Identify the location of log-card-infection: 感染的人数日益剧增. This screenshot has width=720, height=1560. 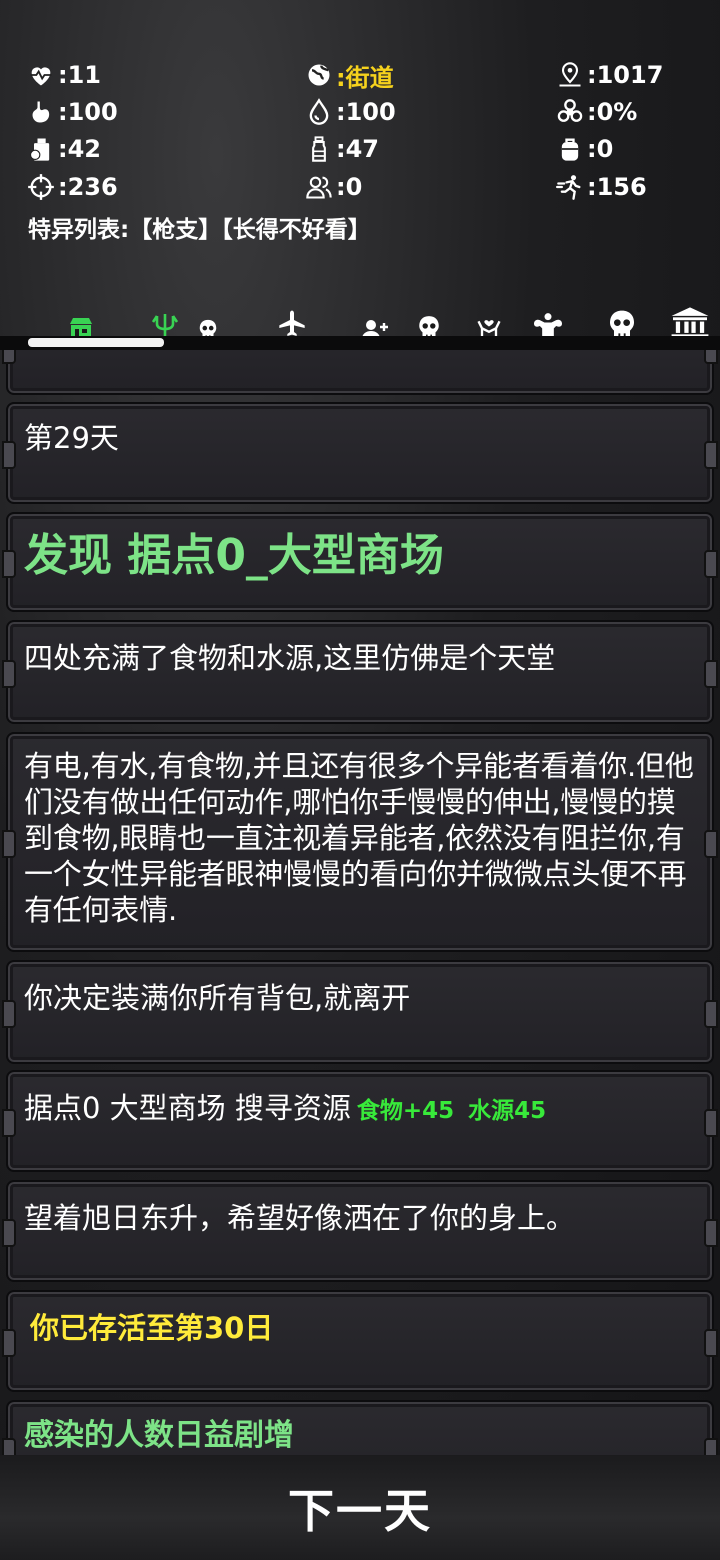
(360, 1427).